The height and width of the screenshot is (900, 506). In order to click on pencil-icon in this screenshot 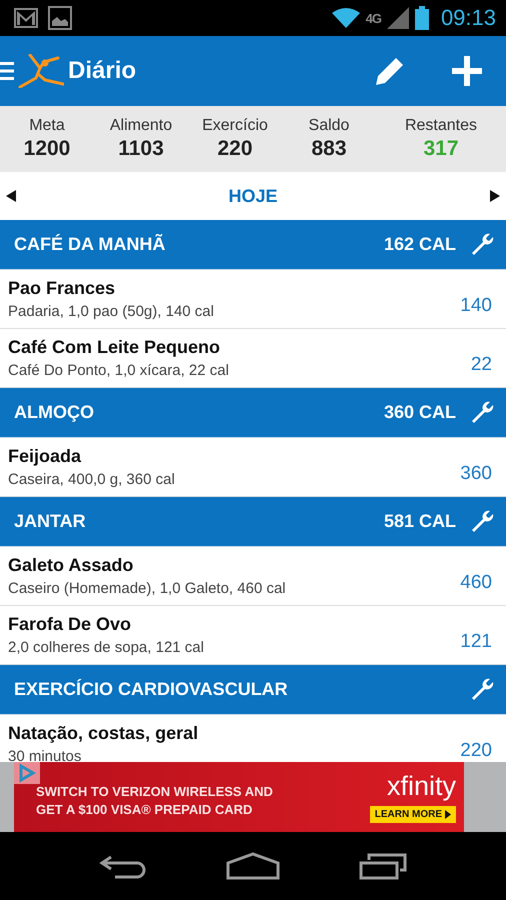, I will do `click(390, 71)`.